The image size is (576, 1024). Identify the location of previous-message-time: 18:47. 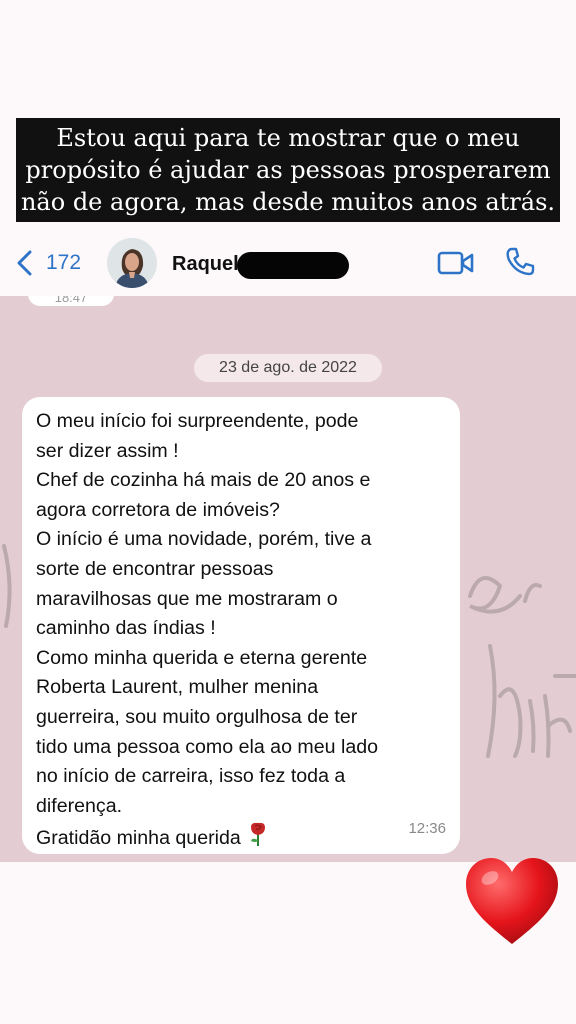
(71, 300).